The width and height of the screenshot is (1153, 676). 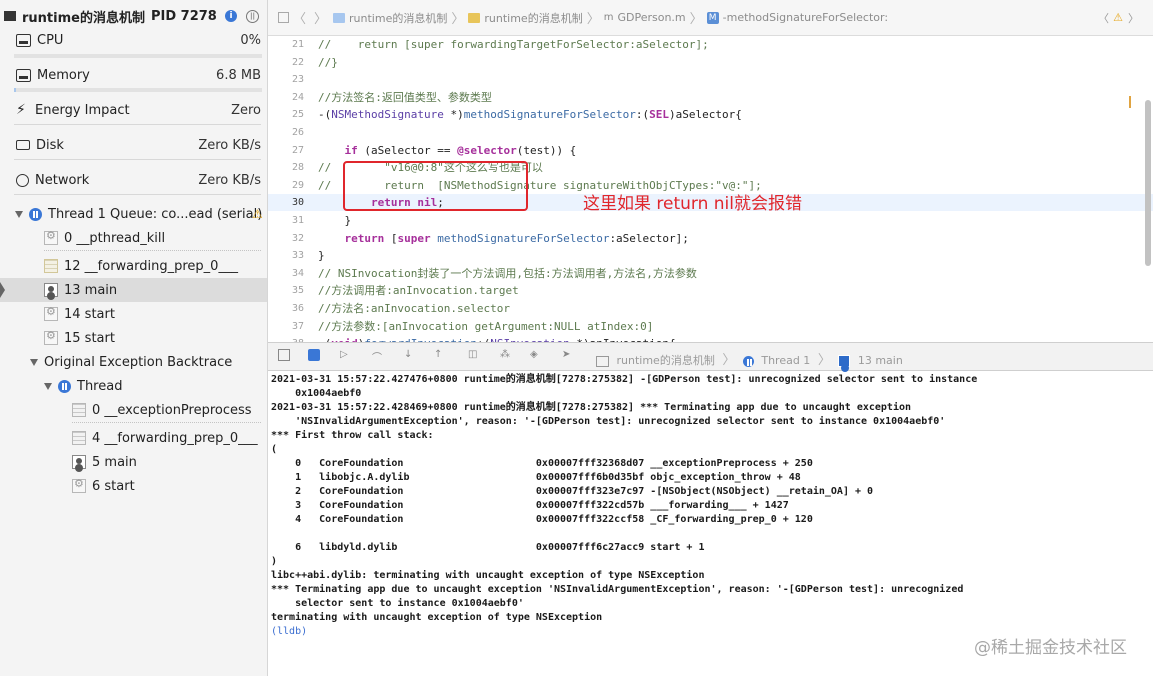 I want to click on issue-forward-icon: 〉, so click(x=1133, y=18).